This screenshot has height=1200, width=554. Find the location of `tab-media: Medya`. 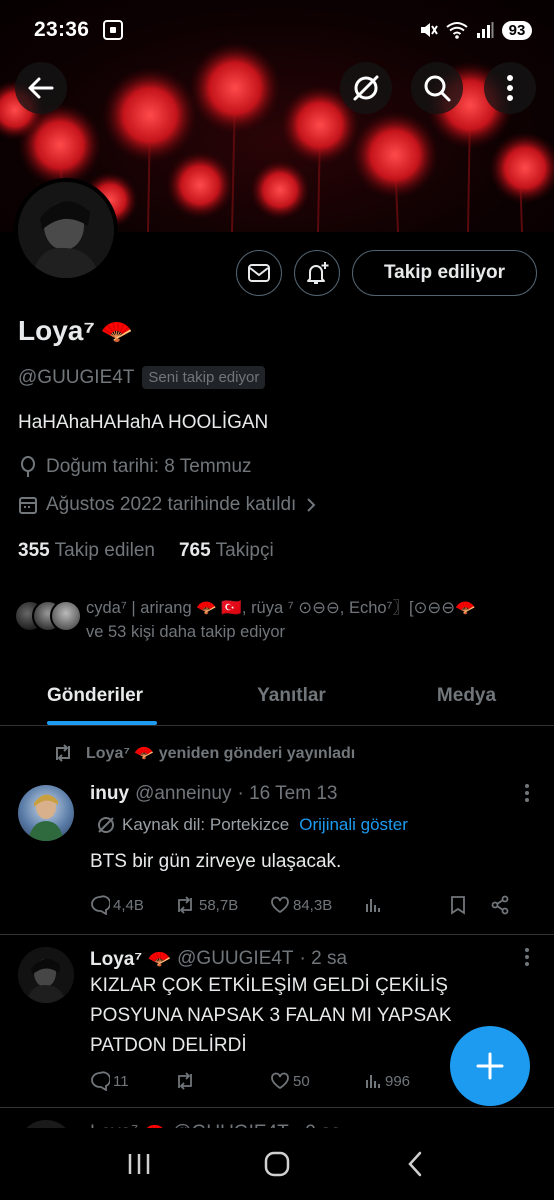

tab-media: Medya is located at coordinates (466, 695).